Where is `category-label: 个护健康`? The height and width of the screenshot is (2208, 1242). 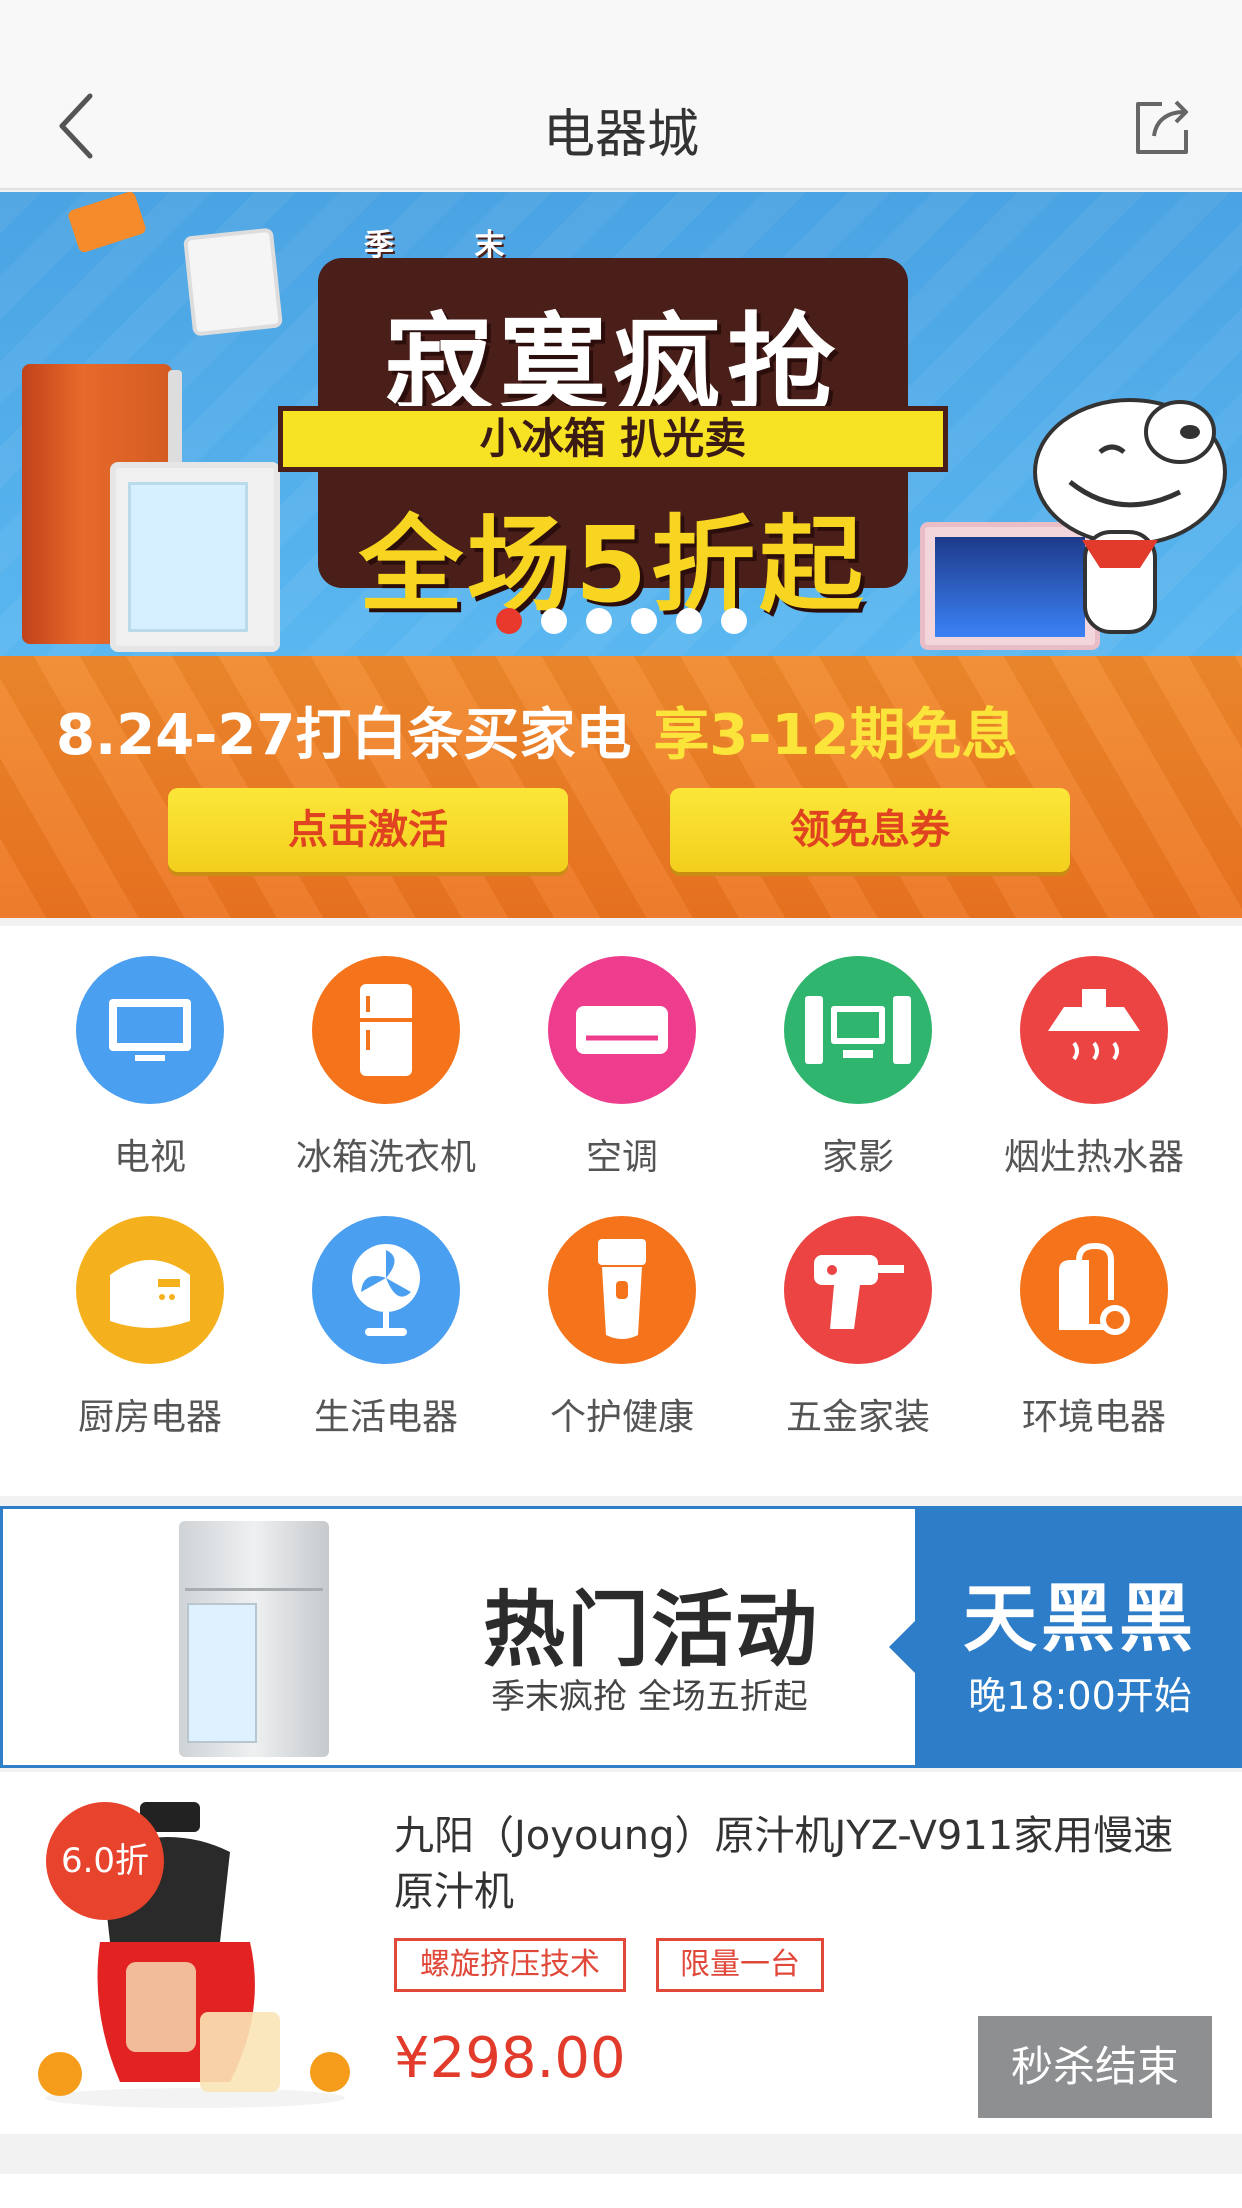
category-label: 个护健康 is located at coordinates (621, 1417).